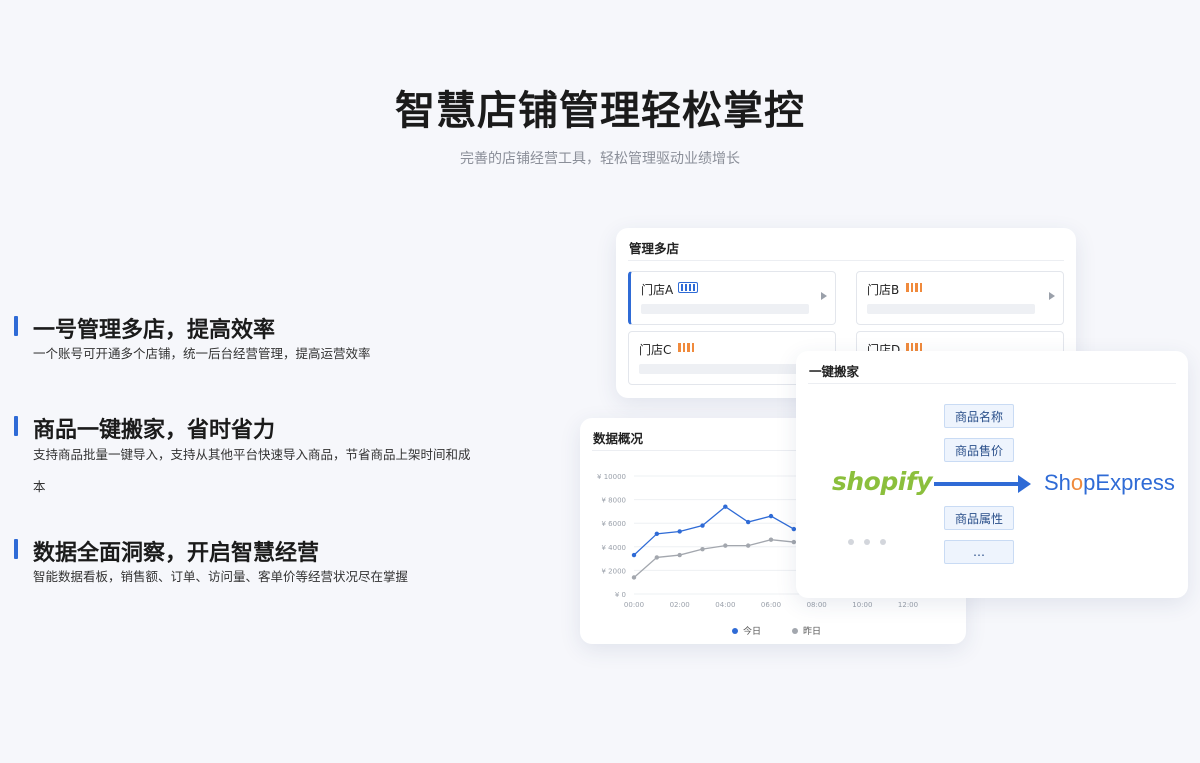 This screenshot has width=1200, height=763. I want to click on legend-yesterday: 昨日, so click(806, 630).